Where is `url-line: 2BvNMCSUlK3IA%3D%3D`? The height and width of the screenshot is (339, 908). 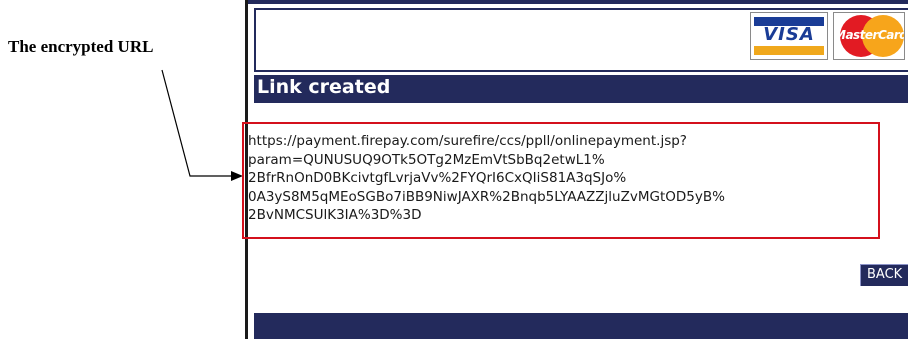 url-line: 2BvNMCSUlK3IA%3D%3D is located at coordinates (335, 215).